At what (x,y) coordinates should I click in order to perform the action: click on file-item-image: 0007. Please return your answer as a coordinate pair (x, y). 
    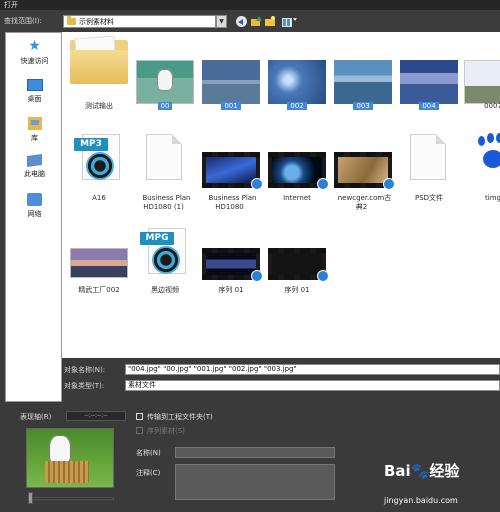
    Looking at the image, I should click on (481, 74).